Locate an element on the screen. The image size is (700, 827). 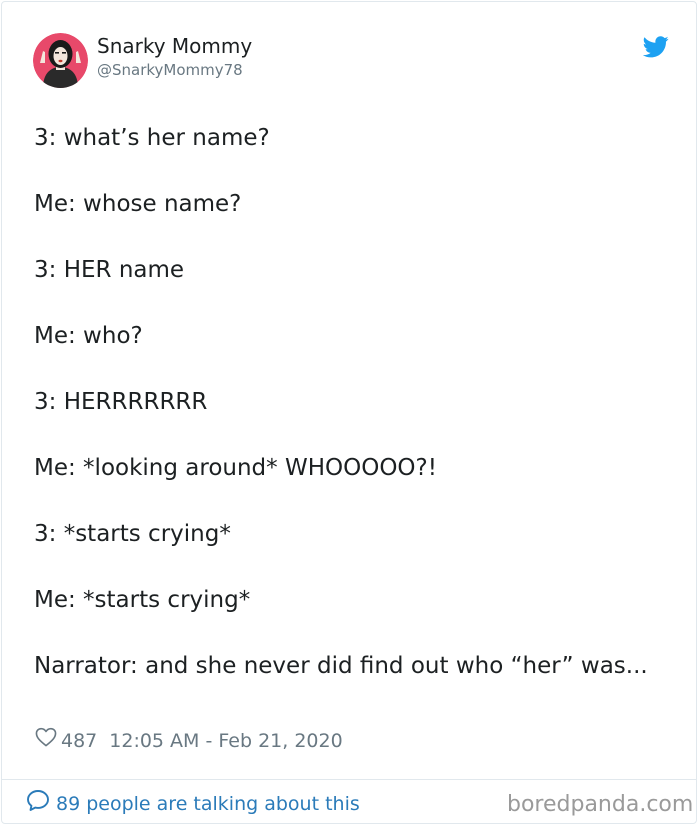
tweet-line: Me: whose name? is located at coordinates (138, 204).